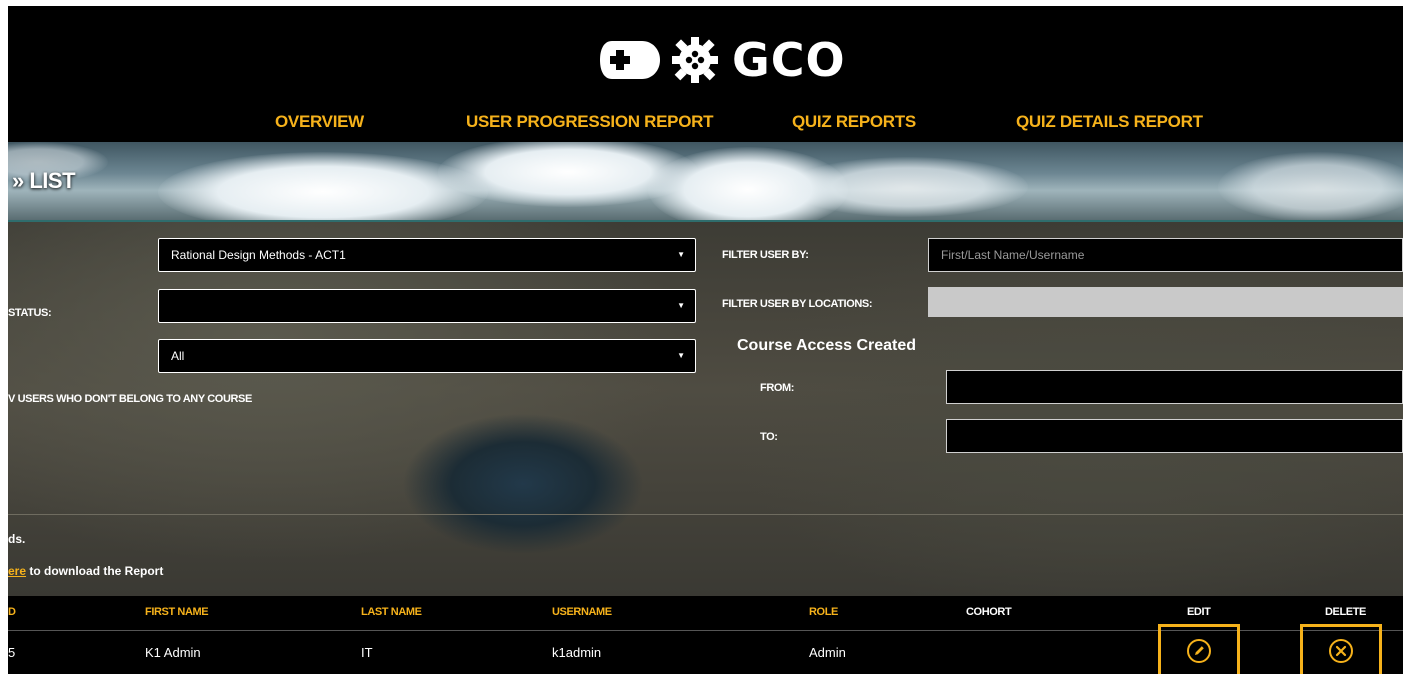  What do you see at coordinates (17, 571) in the screenshot?
I see `download-link: ere` at bounding box center [17, 571].